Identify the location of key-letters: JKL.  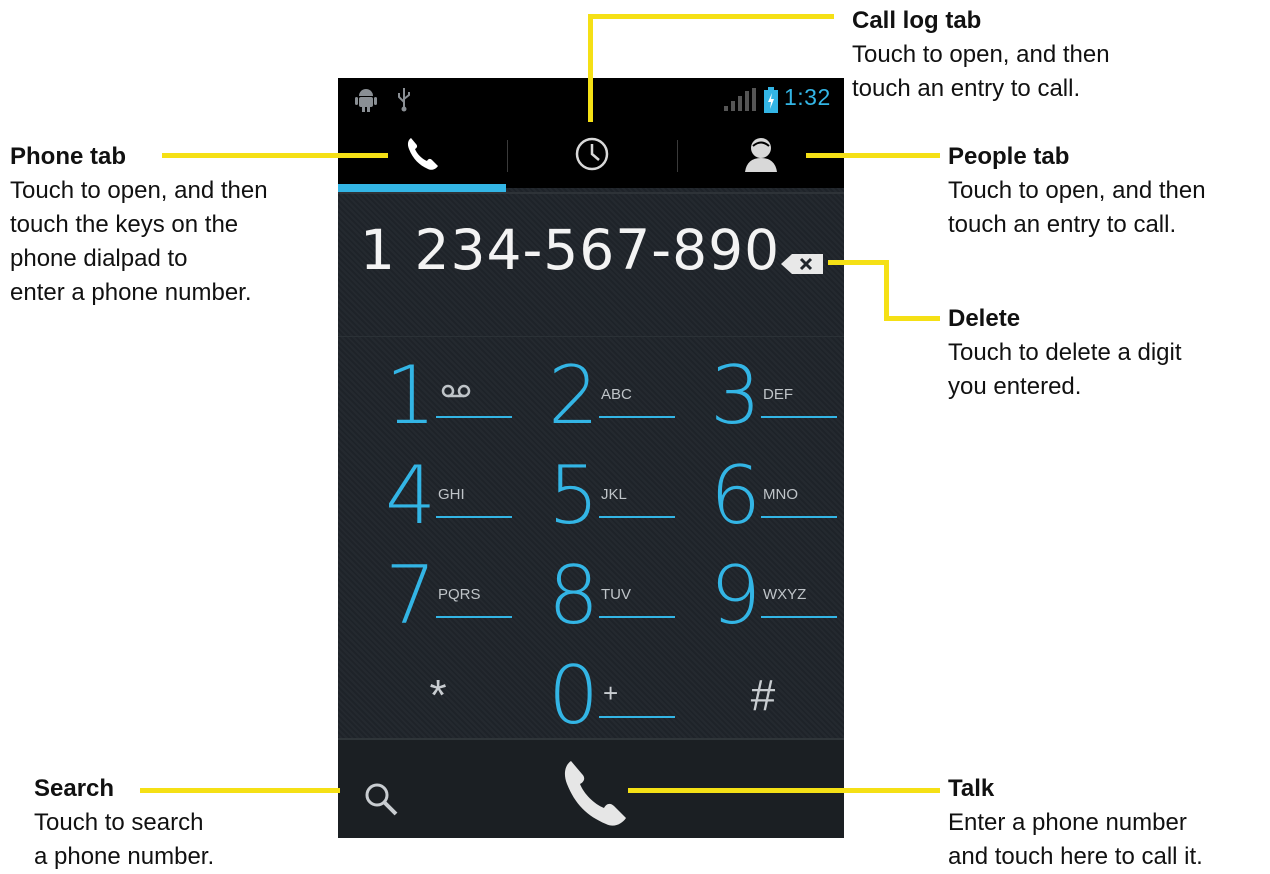
(614, 494).